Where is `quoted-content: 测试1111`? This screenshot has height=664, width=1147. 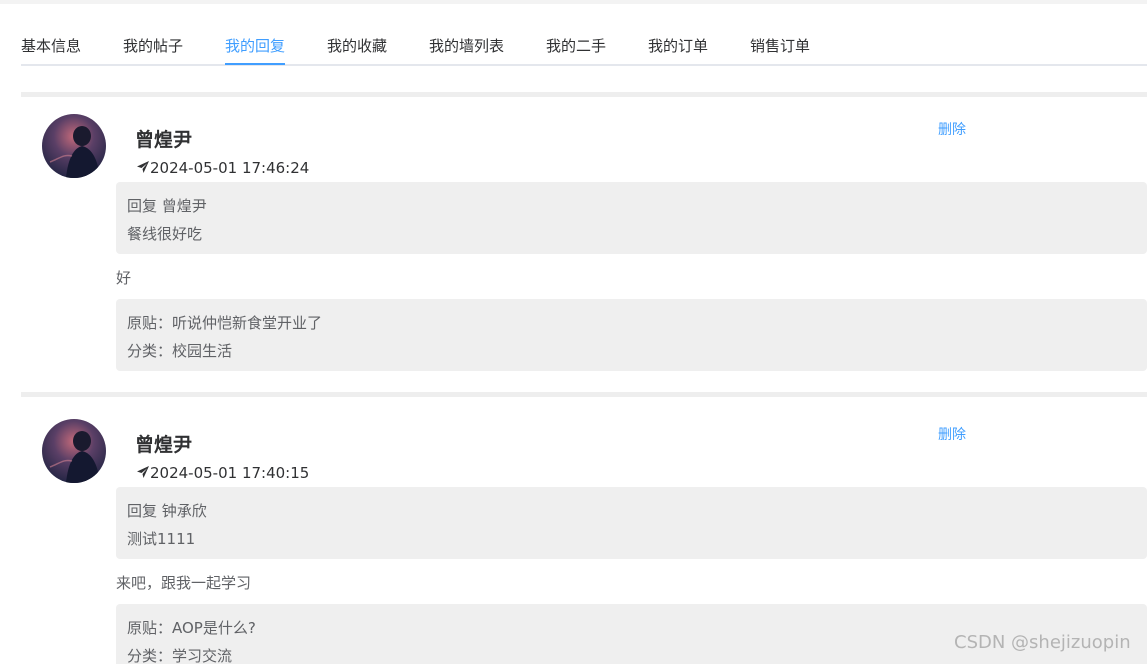
quoted-content: 测试1111 is located at coordinates (161, 539).